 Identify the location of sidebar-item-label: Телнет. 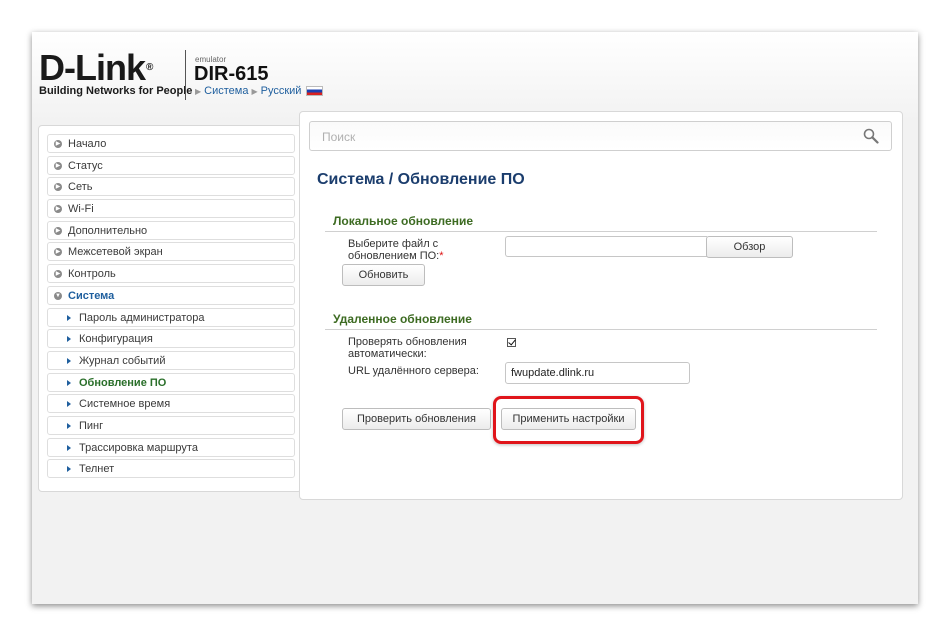
(97, 469).